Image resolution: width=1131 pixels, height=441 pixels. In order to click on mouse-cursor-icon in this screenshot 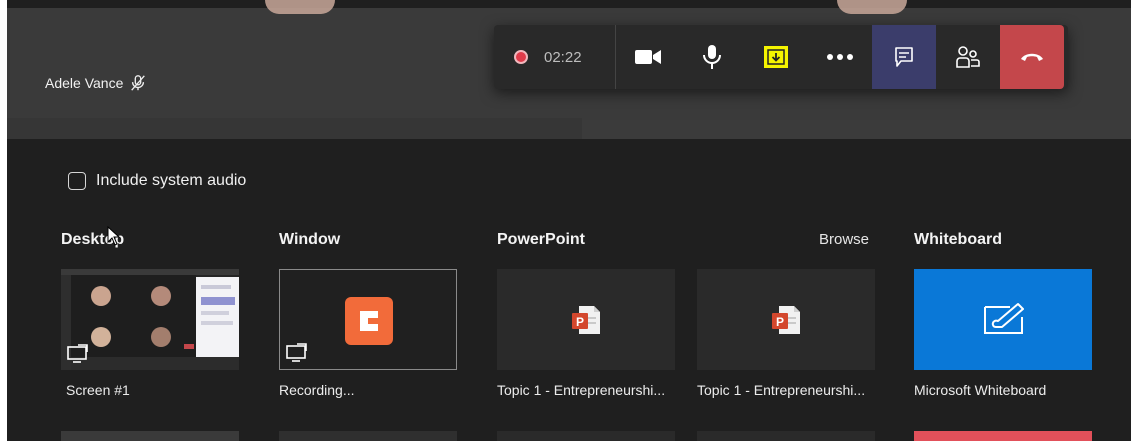, I will do `click(114, 236)`.